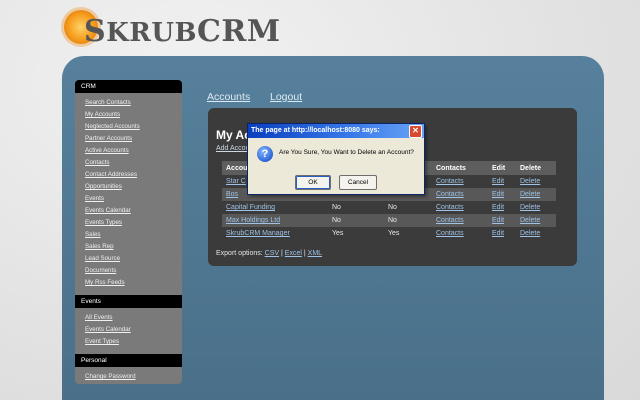 This screenshot has height=400, width=640. Describe the element at coordinates (460, 168) in the screenshot. I see `column-header-contacts: Contacts` at that location.